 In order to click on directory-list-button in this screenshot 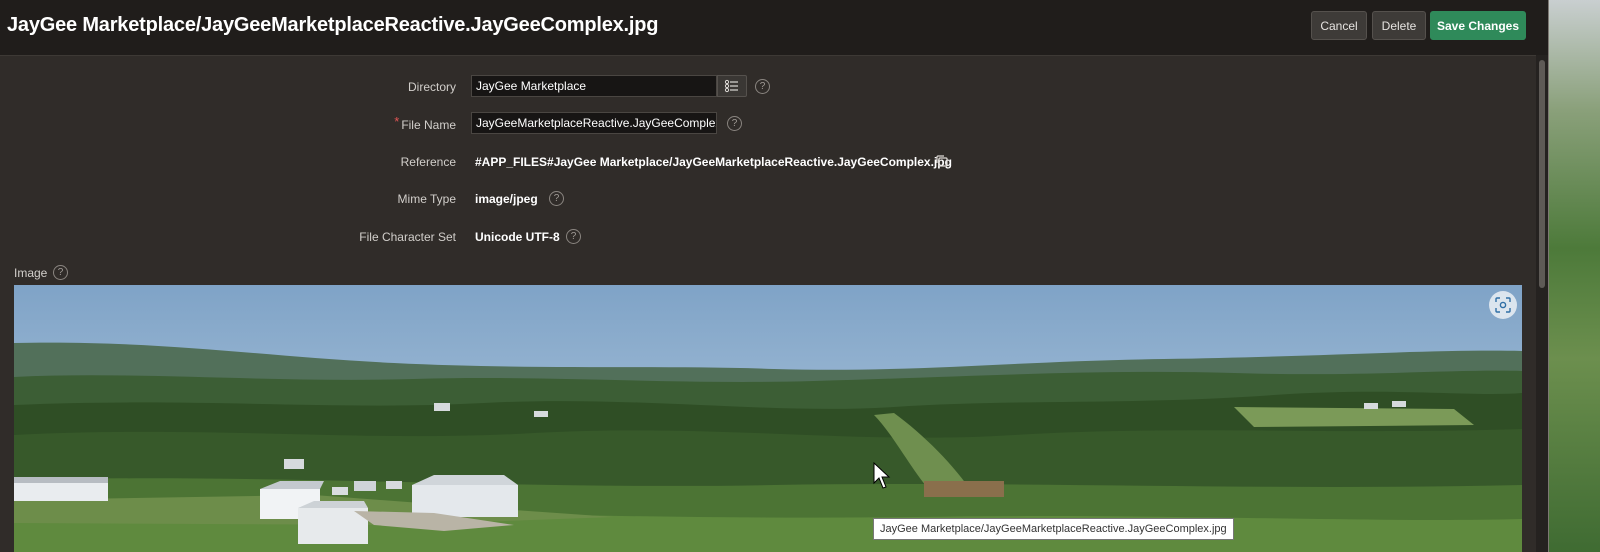, I will do `click(732, 86)`.